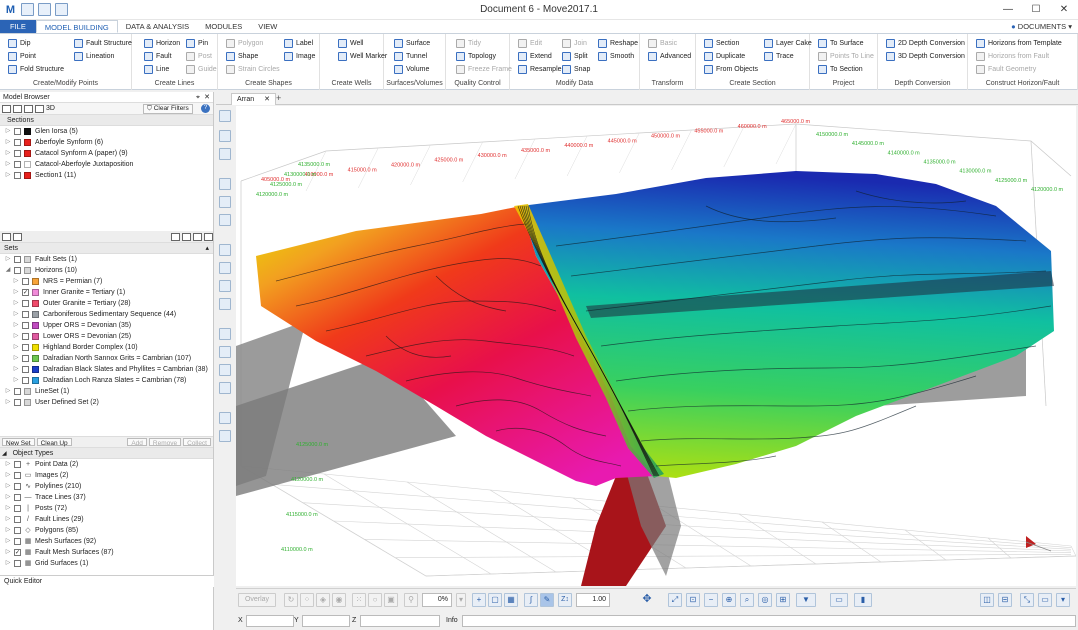 This screenshot has width=1078, height=630. What do you see at coordinates (925, 56) in the screenshot?
I see `ribbon-3d-depth-conversion-button: 3D Depth Conversion` at bounding box center [925, 56].